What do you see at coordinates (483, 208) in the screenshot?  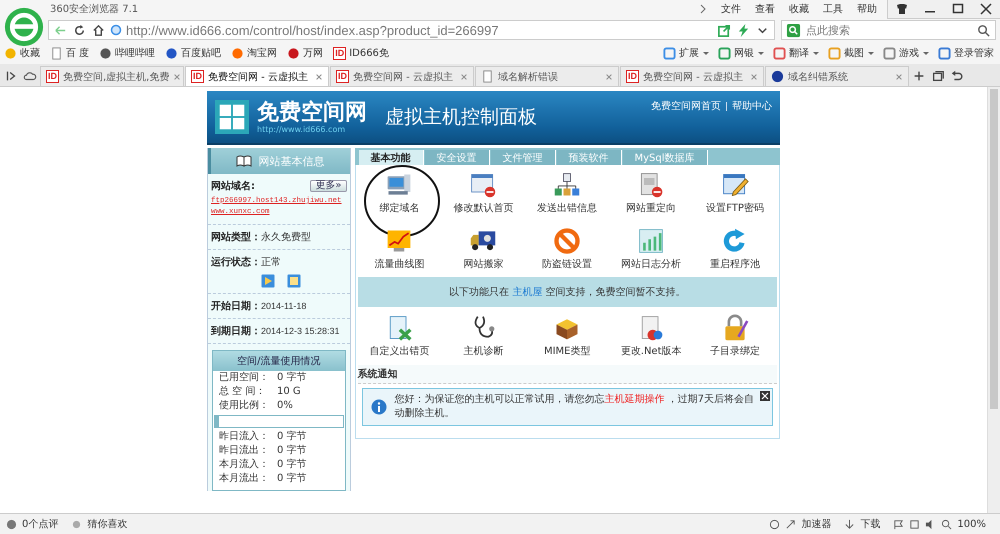 I see `function-link: 修改默认首页` at bounding box center [483, 208].